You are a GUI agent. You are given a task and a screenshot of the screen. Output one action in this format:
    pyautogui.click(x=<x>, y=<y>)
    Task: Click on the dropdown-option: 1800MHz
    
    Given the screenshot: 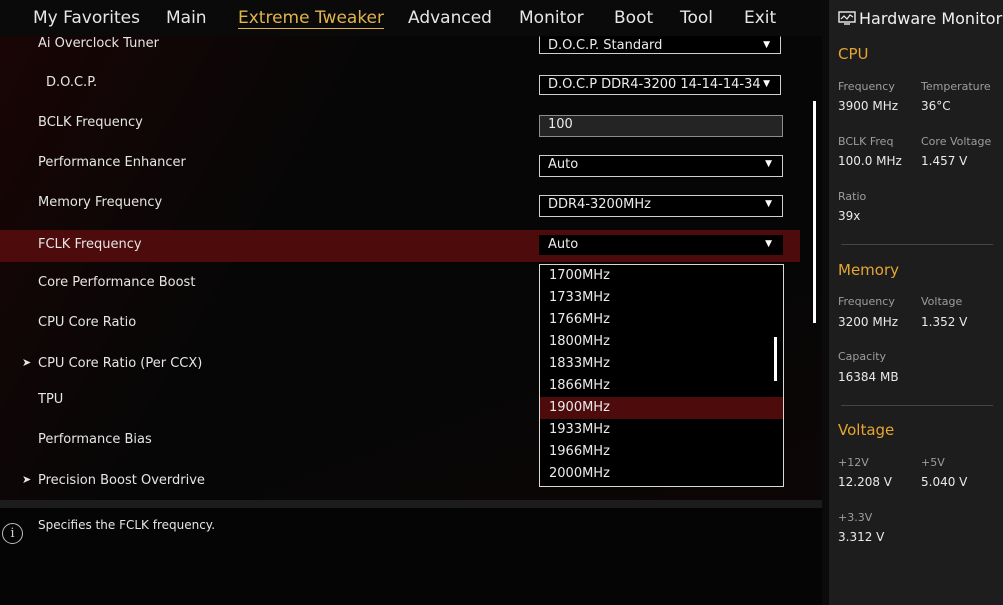 What is the action you would take?
    pyautogui.click(x=661, y=342)
    